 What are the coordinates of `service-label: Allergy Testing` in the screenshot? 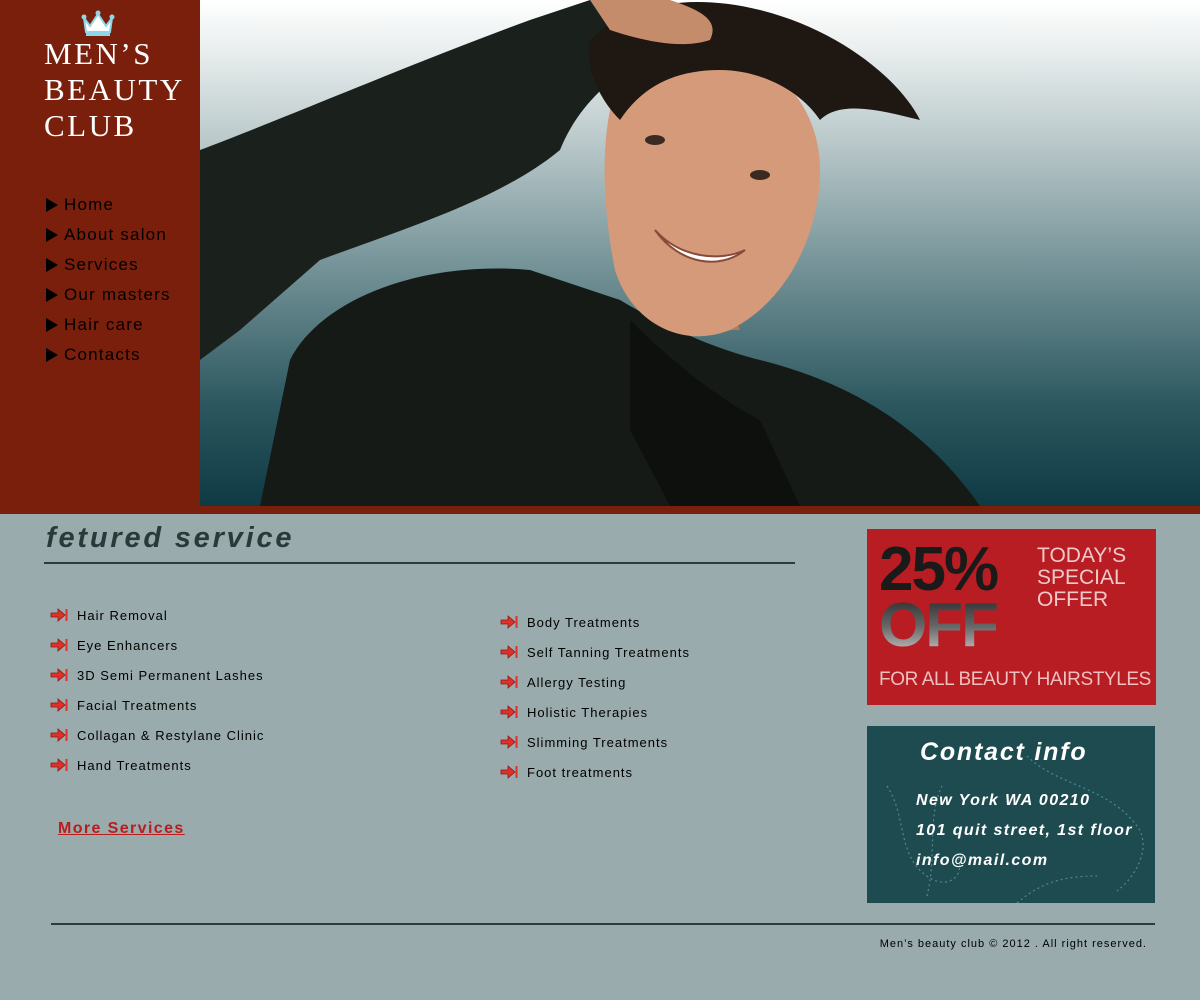 It's located at (577, 682).